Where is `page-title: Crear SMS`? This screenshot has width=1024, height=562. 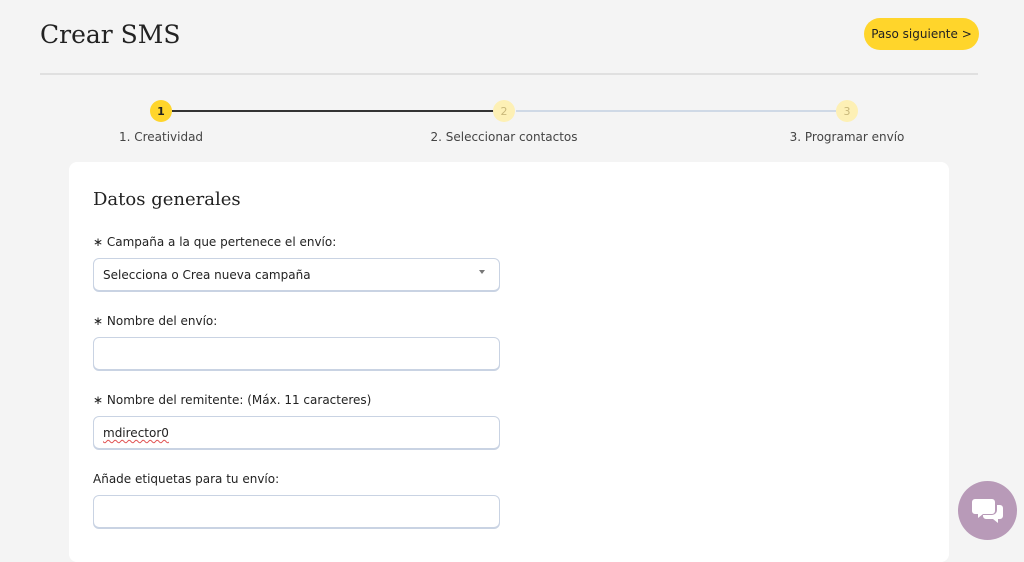 page-title: Crear SMS is located at coordinates (110, 34).